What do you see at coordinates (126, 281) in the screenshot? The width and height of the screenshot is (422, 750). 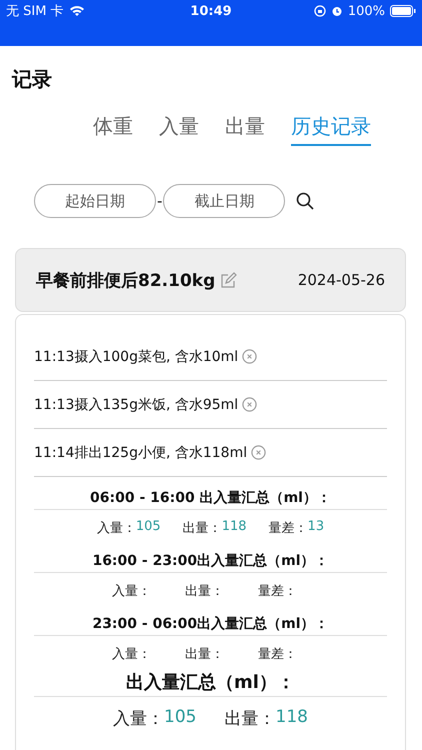 I see `weight-label: 早餐前排便后82.10kg` at bounding box center [126, 281].